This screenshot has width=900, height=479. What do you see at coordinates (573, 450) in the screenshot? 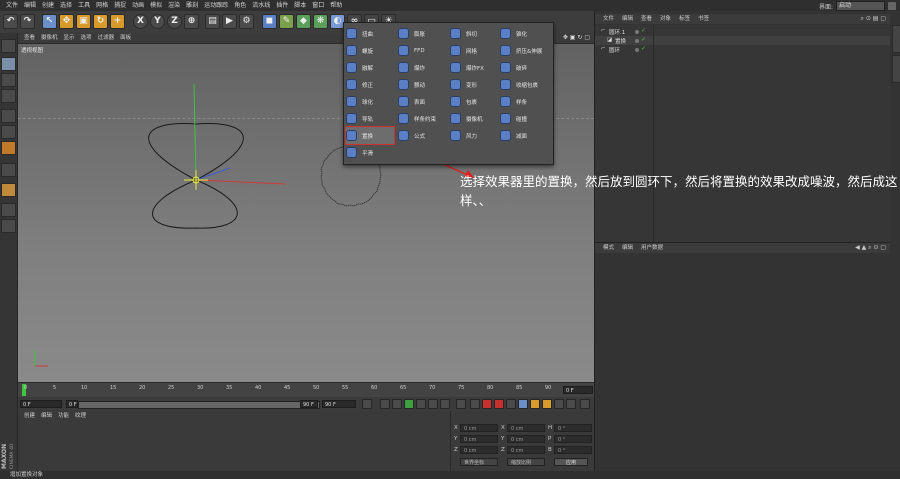
I see `rot-b-field: 0 °` at bounding box center [573, 450].